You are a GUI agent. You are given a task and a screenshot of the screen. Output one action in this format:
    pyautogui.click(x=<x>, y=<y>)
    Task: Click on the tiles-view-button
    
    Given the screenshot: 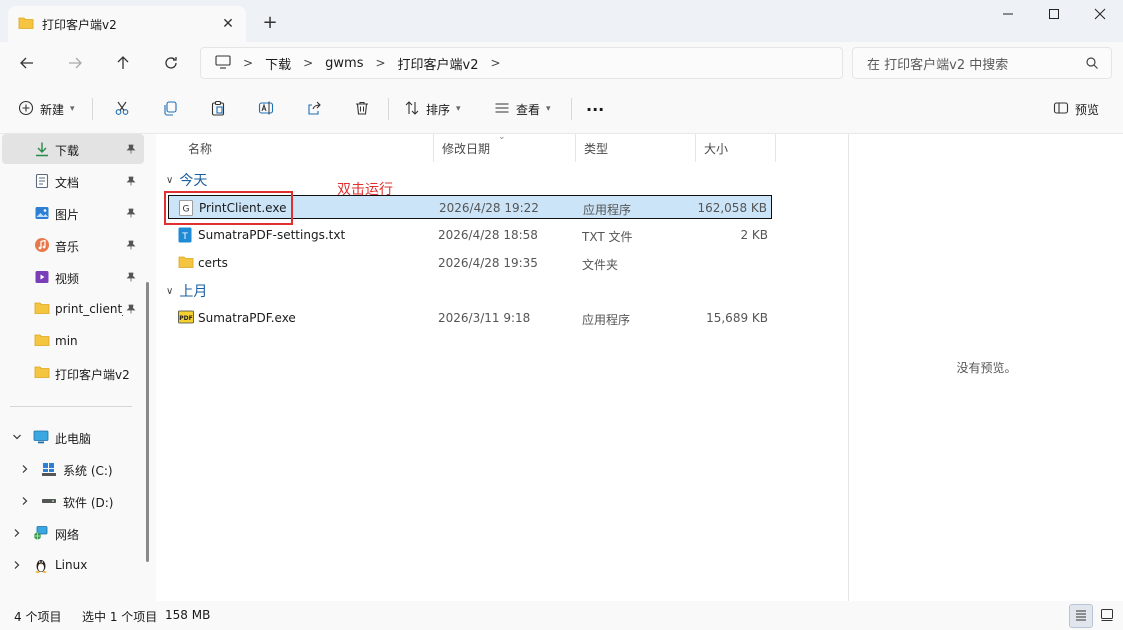 What is the action you would take?
    pyautogui.click(x=1107, y=616)
    